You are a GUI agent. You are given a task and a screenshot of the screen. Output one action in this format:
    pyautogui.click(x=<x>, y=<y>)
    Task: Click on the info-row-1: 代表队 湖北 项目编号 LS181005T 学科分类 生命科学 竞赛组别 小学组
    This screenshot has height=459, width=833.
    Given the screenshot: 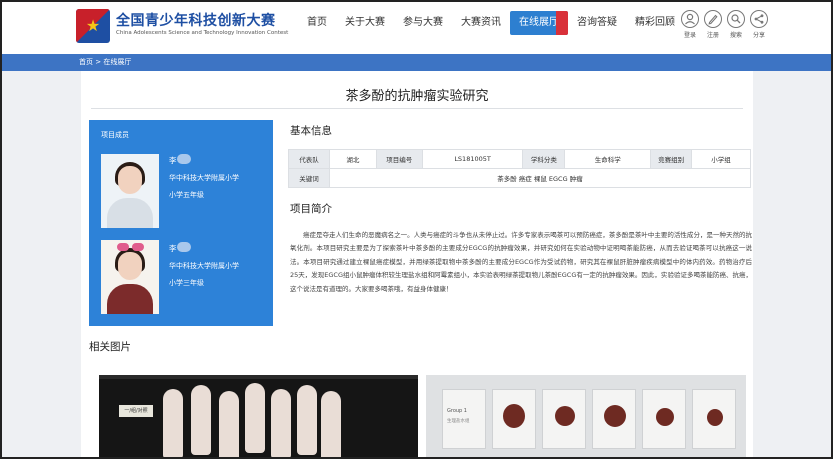 What is the action you would take?
    pyautogui.click(x=519, y=159)
    